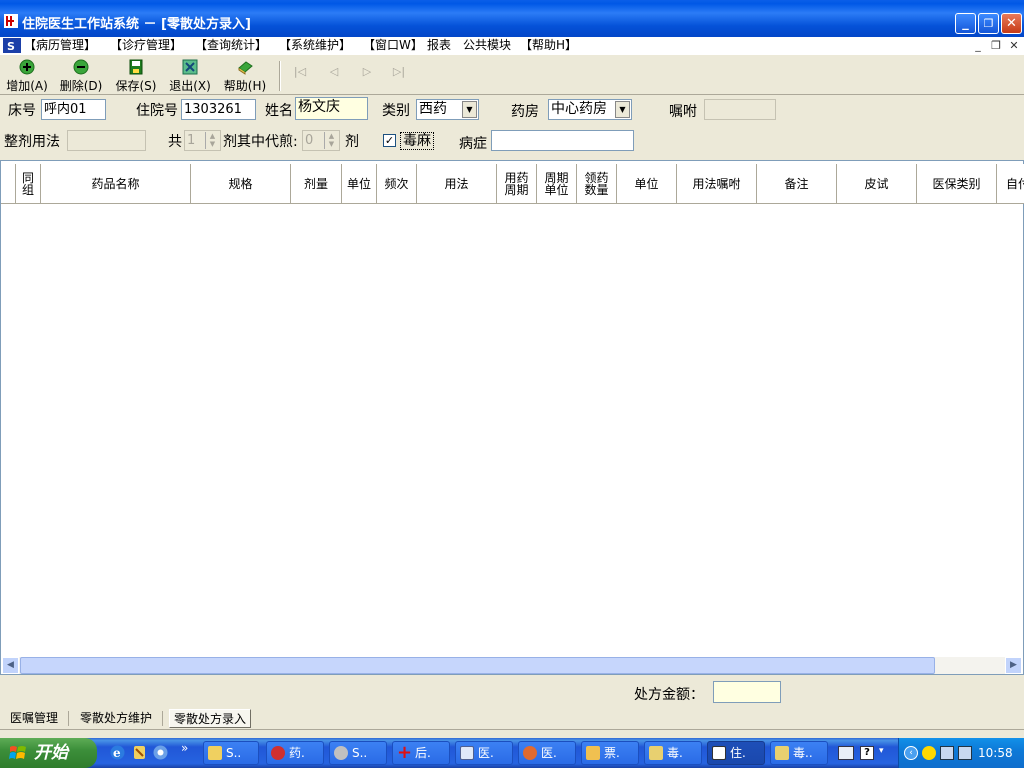 The width and height of the screenshot is (1024, 768). What do you see at coordinates (557, 184) in the screenshot?
I see `column-header-period-unit: 周期 单位` at bounding box center [557, 184].